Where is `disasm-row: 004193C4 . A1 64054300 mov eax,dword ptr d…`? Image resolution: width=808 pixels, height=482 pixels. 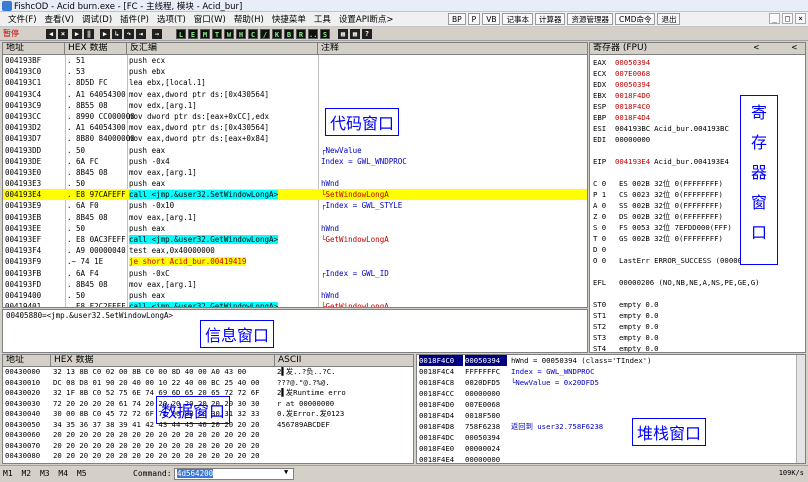 disasm-row: 004193C4 . A1 64054300 mov eax,dword ptr d… is located at coordinates (295, 94).